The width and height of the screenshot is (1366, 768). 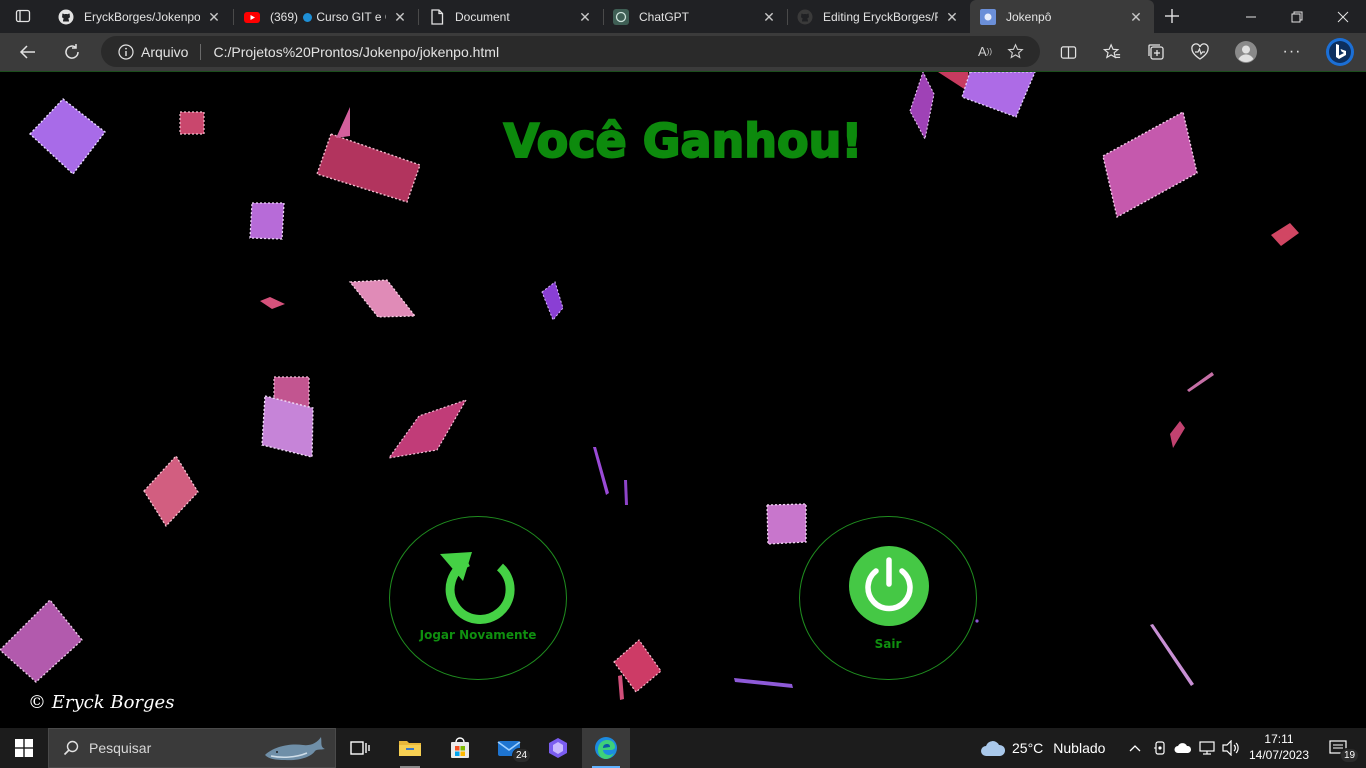 I want to click on tab-jokenpo: Jokenpô ✕, so click(x=1062, y=16).